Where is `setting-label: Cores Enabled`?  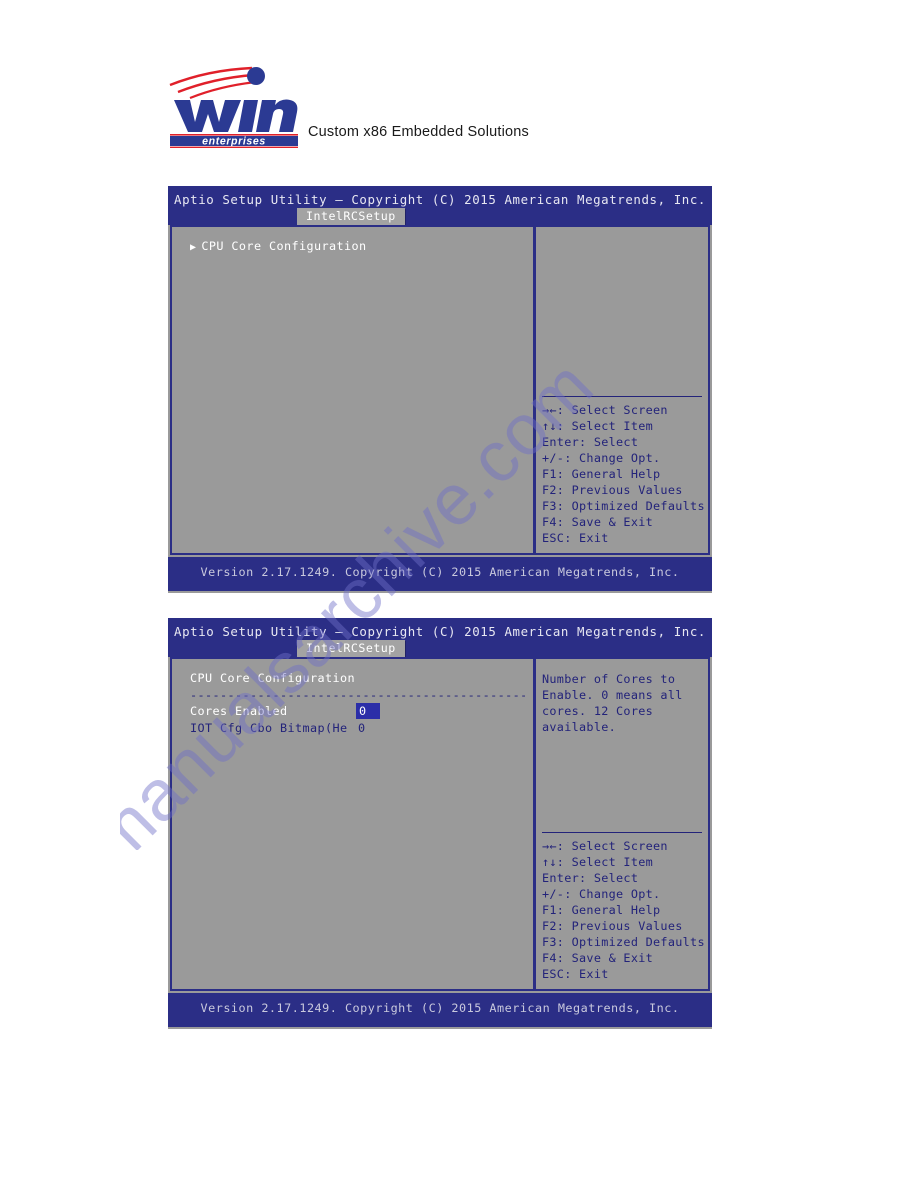 setting-label: Cores Enabled is located at coordinates (239, 711).